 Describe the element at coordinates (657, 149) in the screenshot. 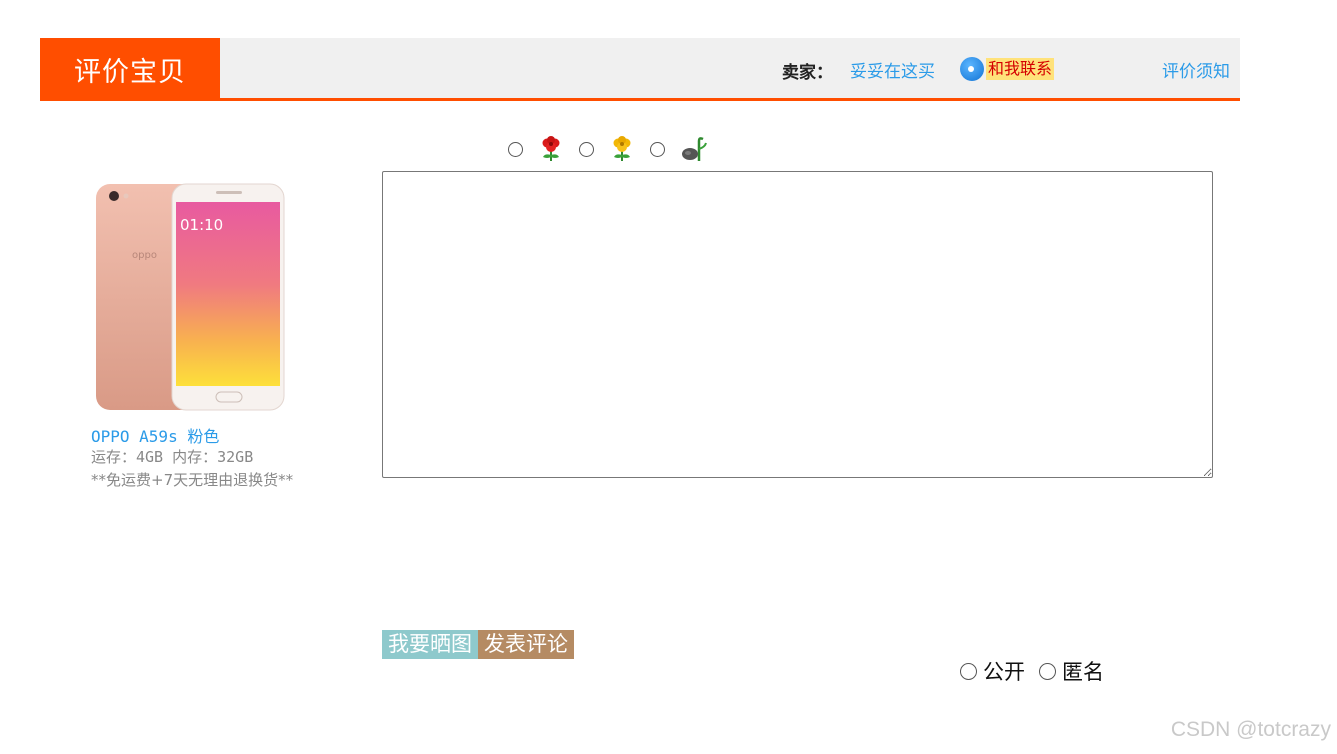

I see `rating-bad-radio` at that location.